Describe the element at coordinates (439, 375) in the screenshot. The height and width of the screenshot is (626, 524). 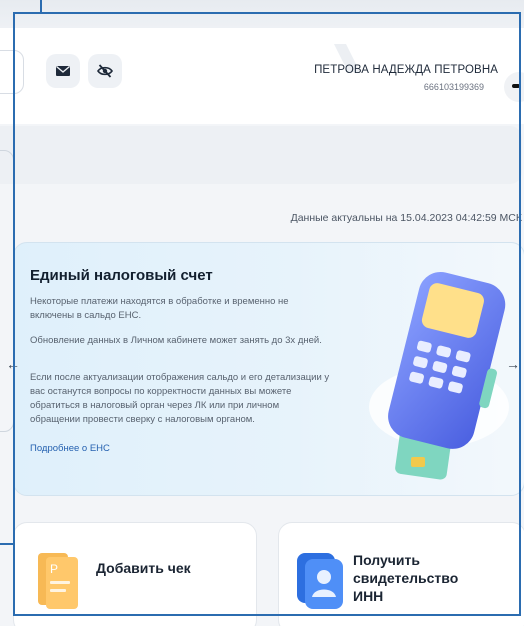
I see `payment-terminal-icon` at that location.